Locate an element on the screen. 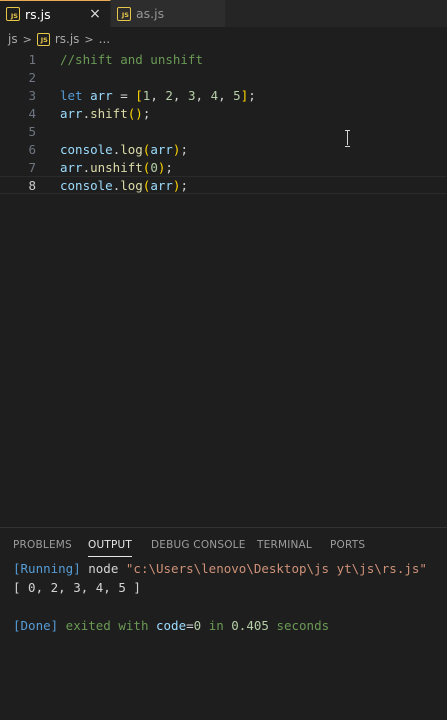 The width and height of the screenshot is (447, 720). line-number: 3 is located at coordinates (32, 95).